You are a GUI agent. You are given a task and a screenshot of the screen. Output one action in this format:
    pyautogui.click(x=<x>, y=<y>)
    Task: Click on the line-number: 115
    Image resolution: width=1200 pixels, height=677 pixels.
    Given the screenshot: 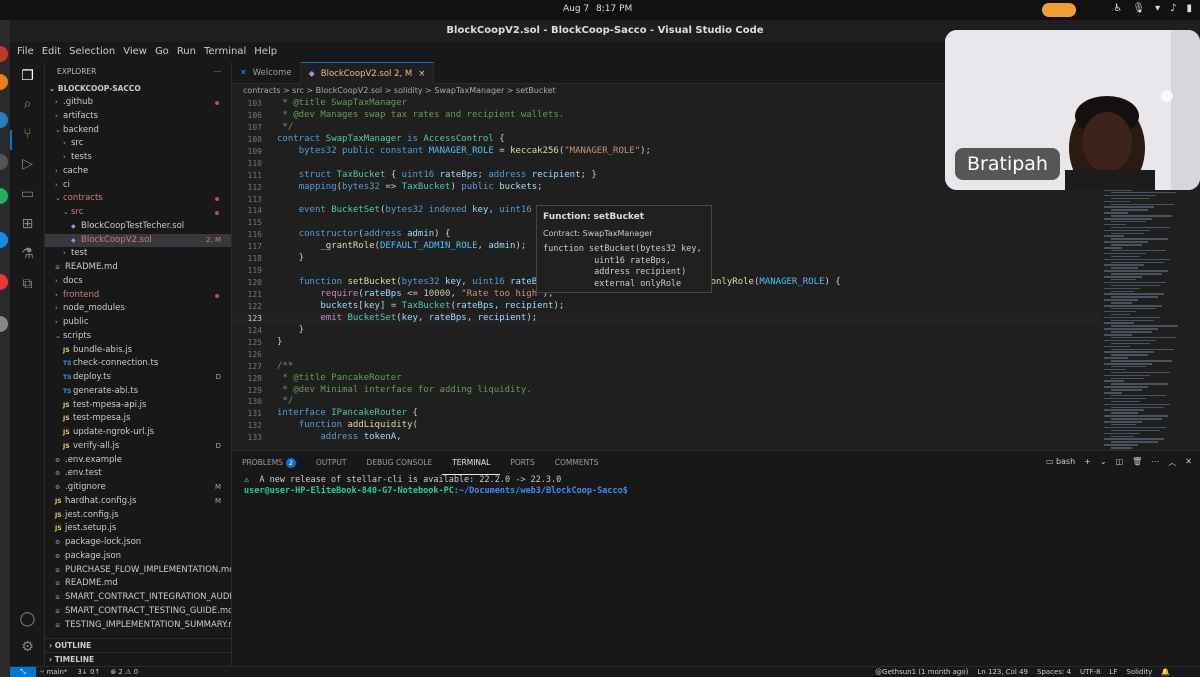 What is the action you would take?
    pyautogui.click(x=247, y=223)
    